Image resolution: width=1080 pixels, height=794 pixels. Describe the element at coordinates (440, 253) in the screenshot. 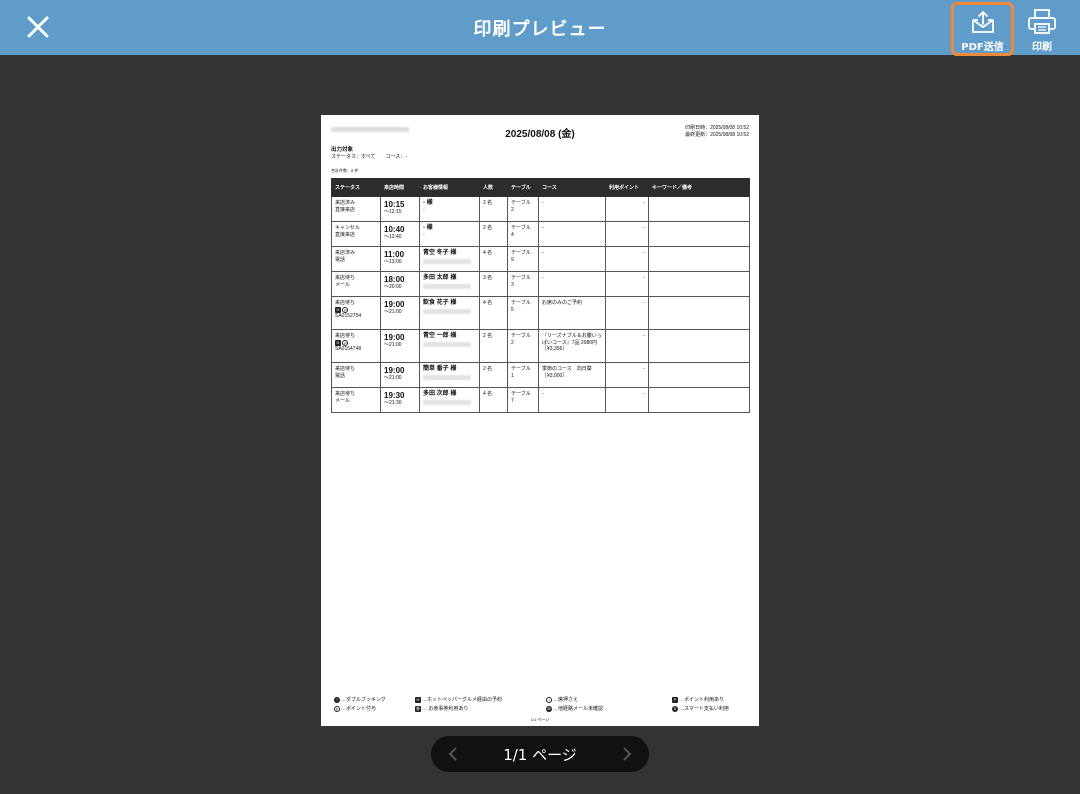

I see `guest-name: 青空 冬子 様` at that location.